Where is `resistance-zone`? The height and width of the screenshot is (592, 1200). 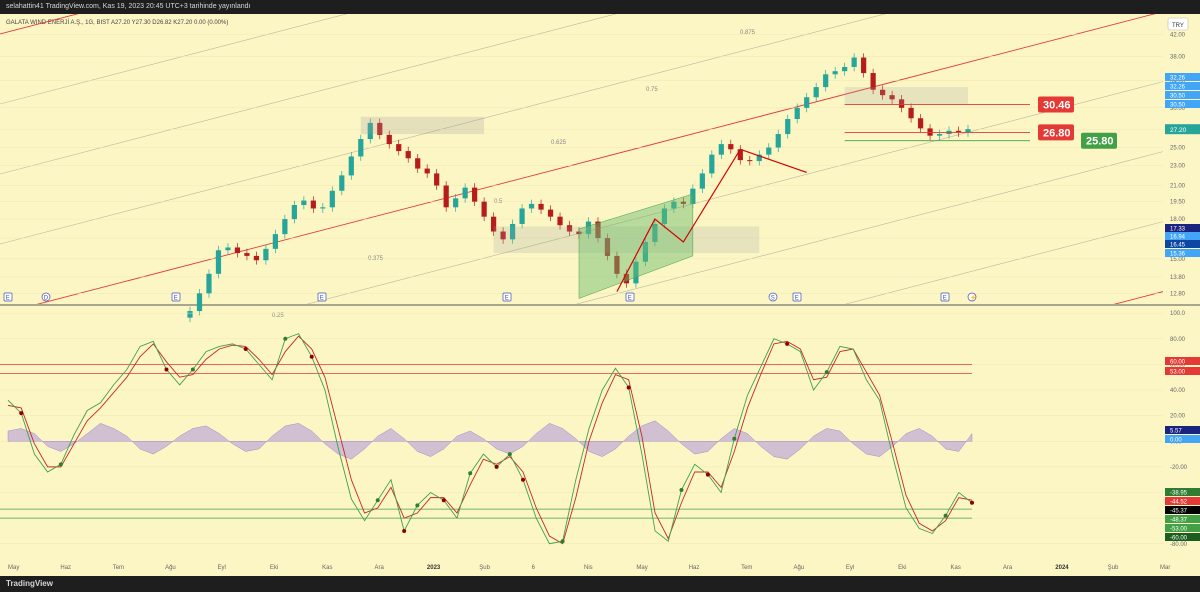 resistance-zone is located at coordinates (422, 125).